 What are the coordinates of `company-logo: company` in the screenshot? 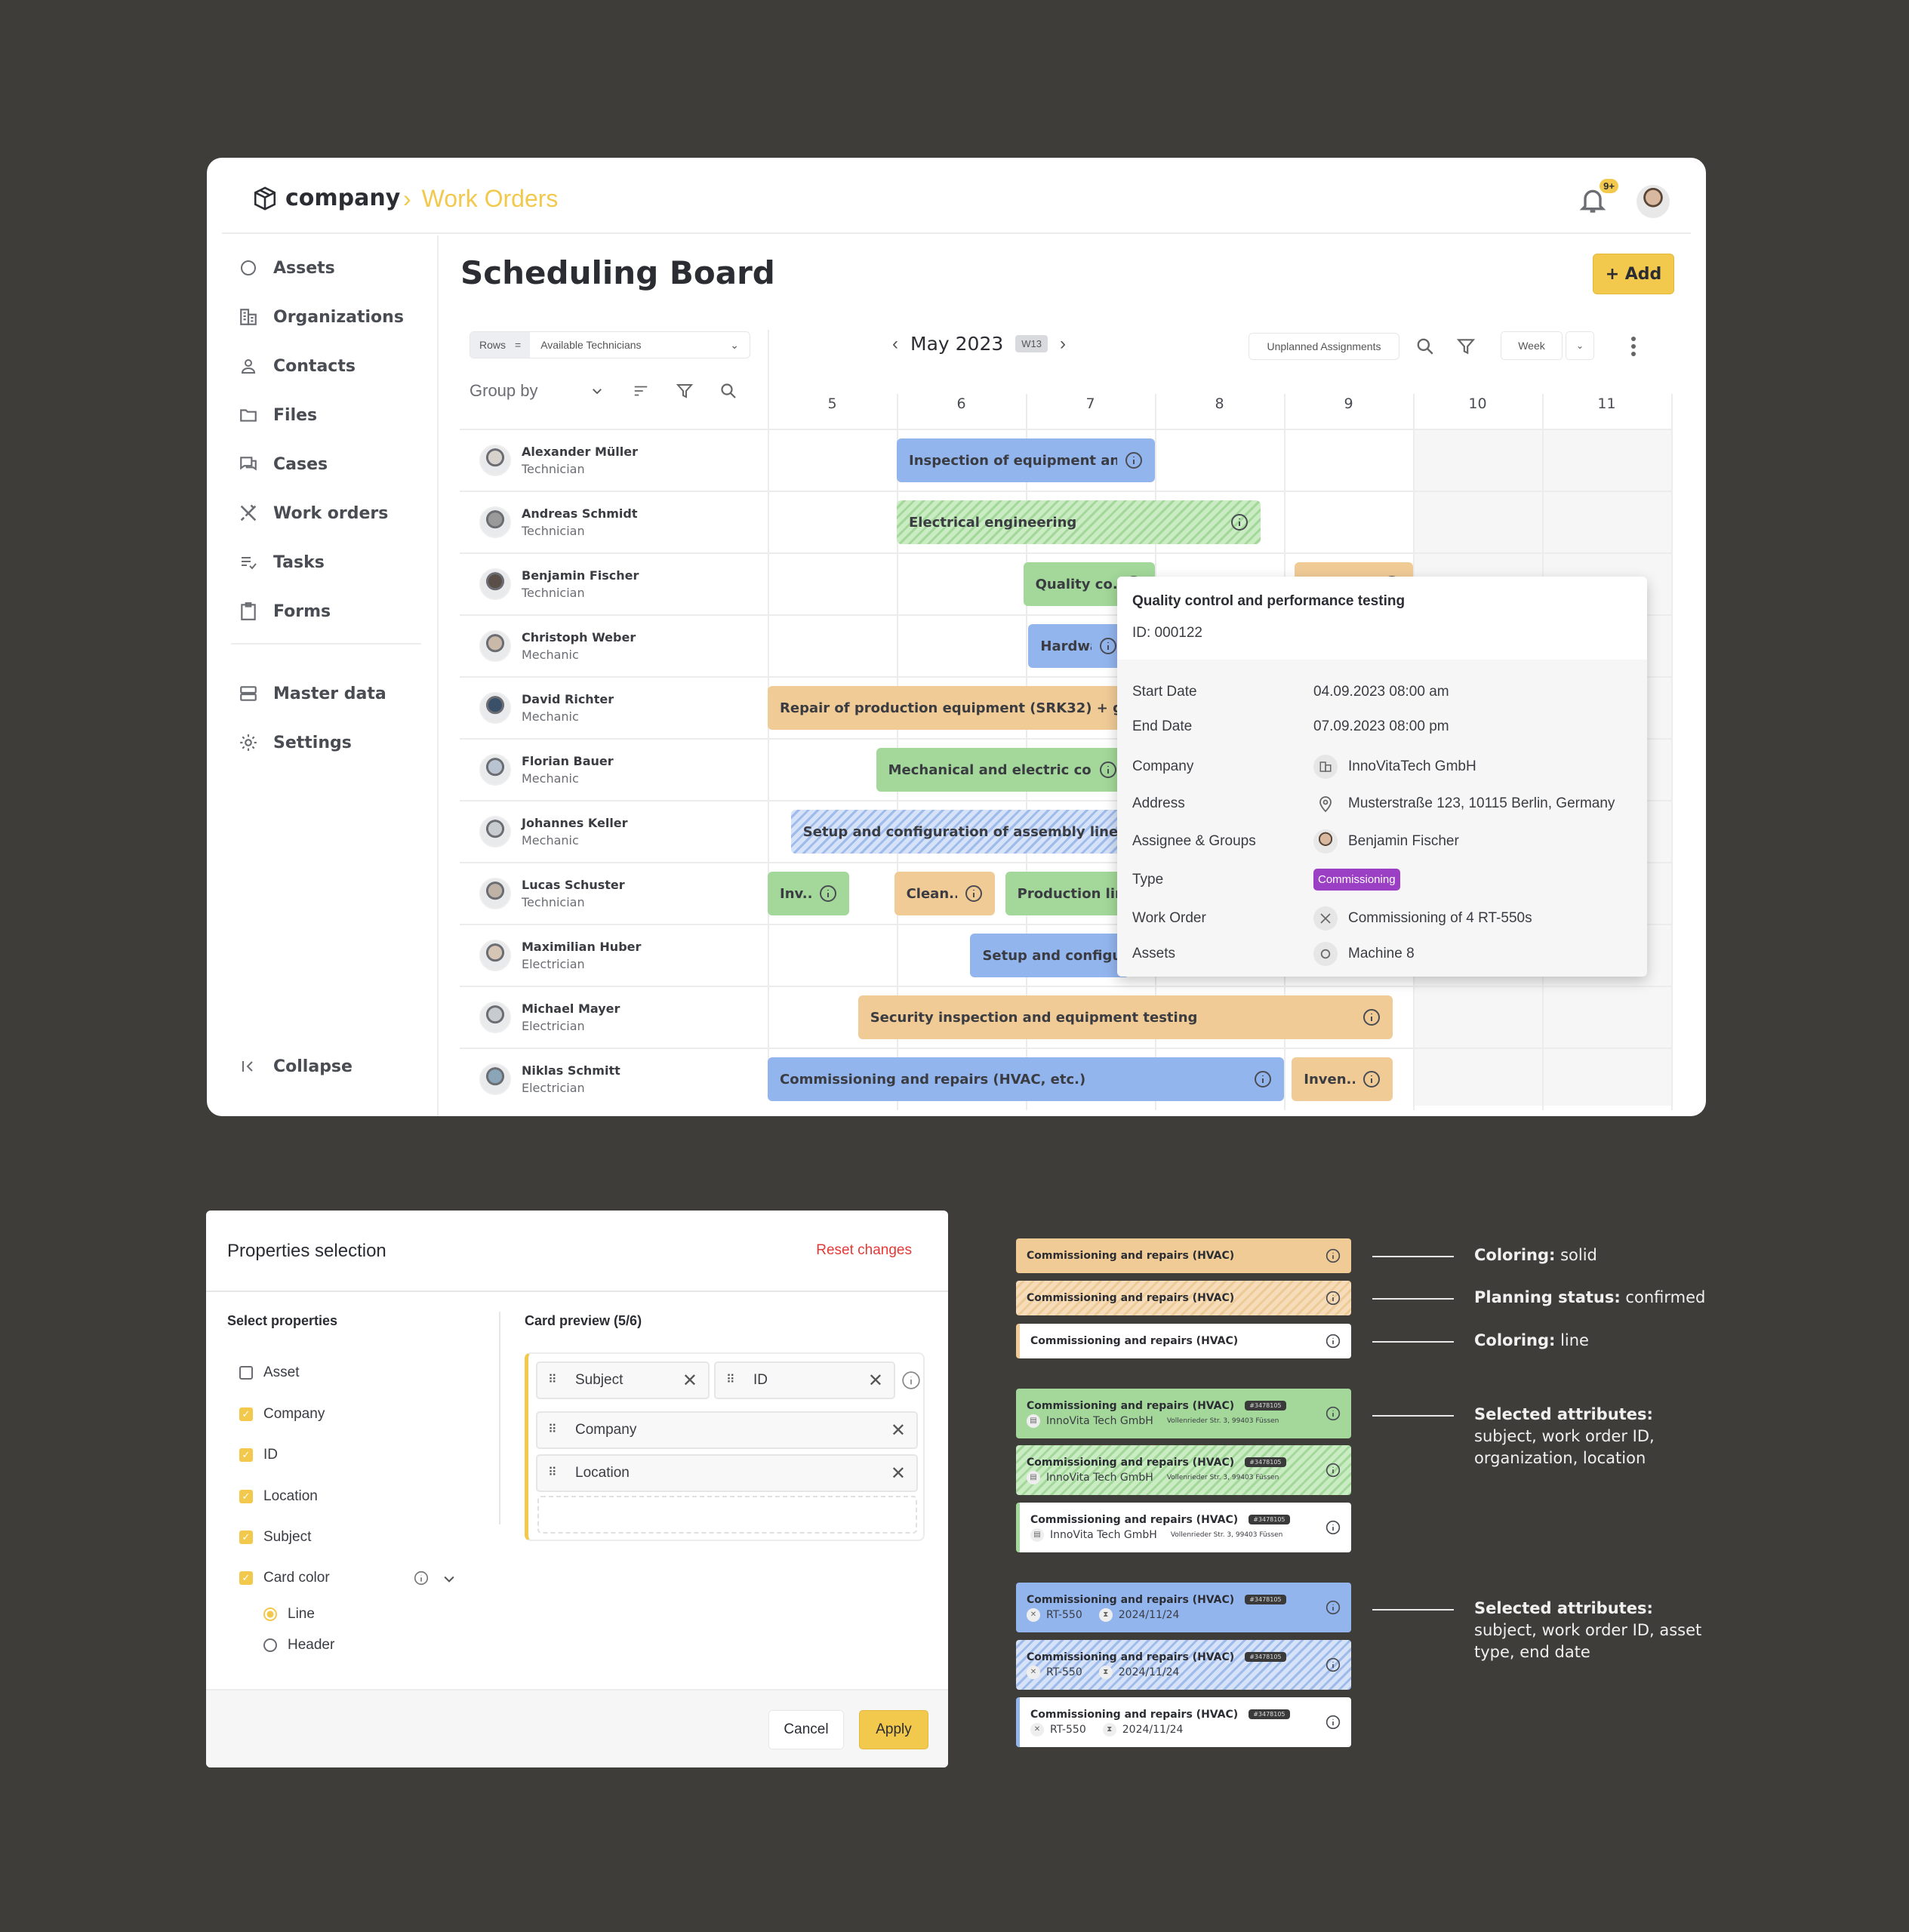 It's located at (326, 198).